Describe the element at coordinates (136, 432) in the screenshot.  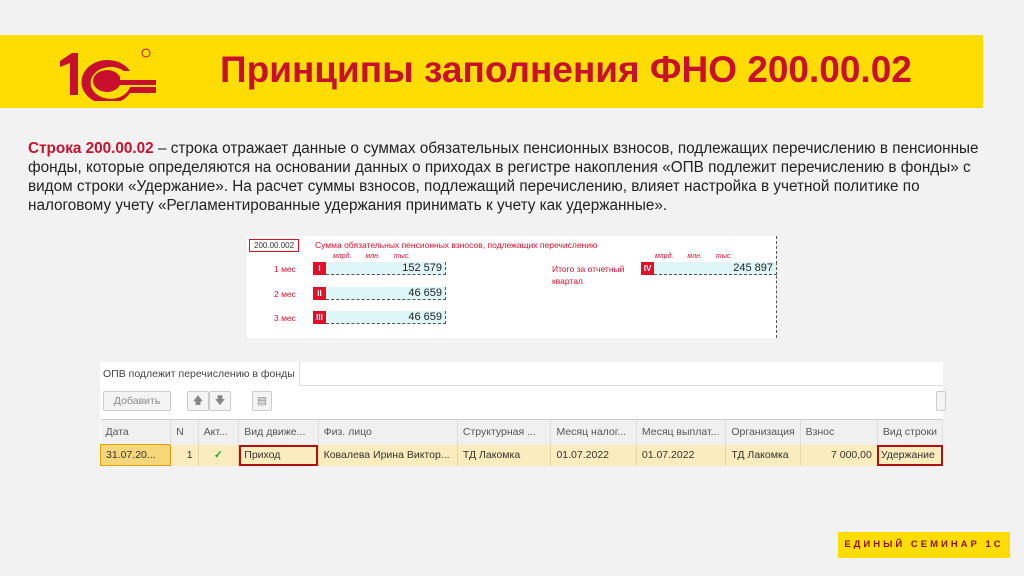
I see `col-date: Дата` at that location.